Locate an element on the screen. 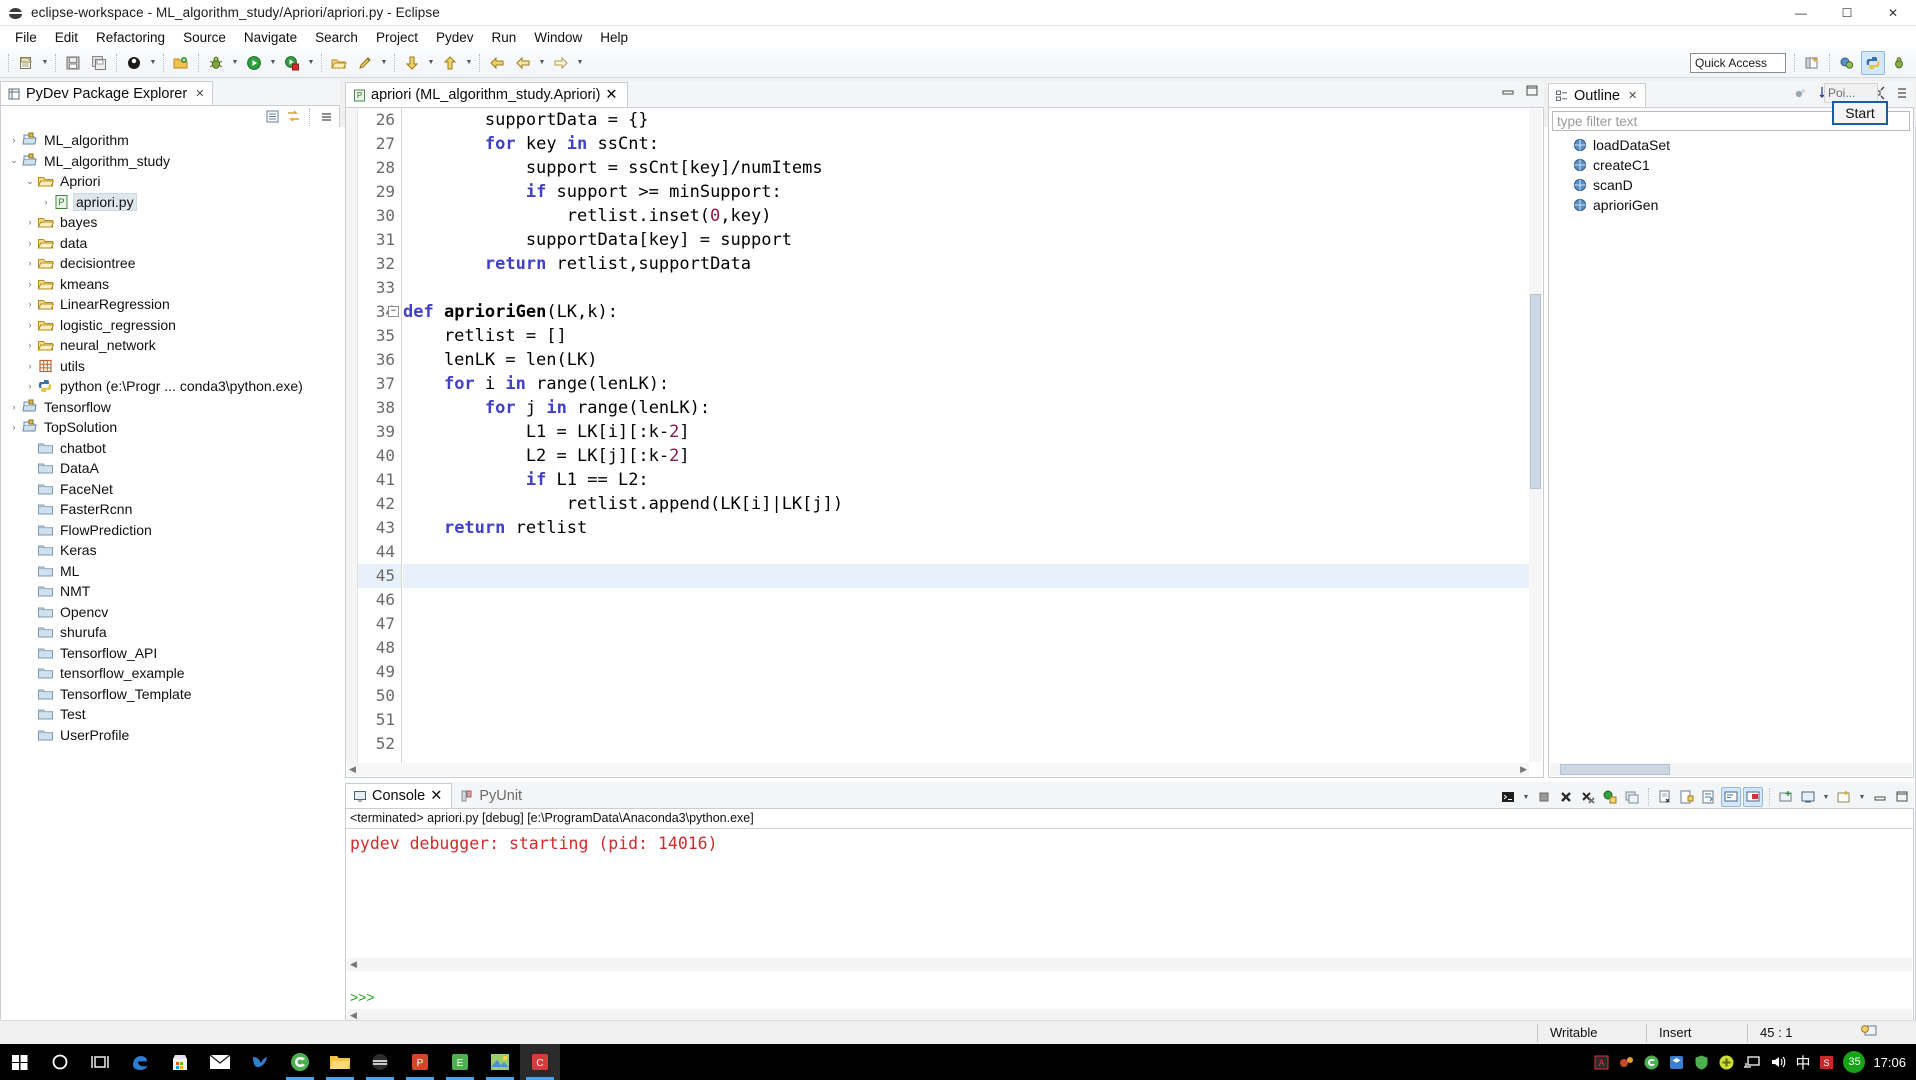  scroll-lock-icon is located at coordinates (1687, 797).